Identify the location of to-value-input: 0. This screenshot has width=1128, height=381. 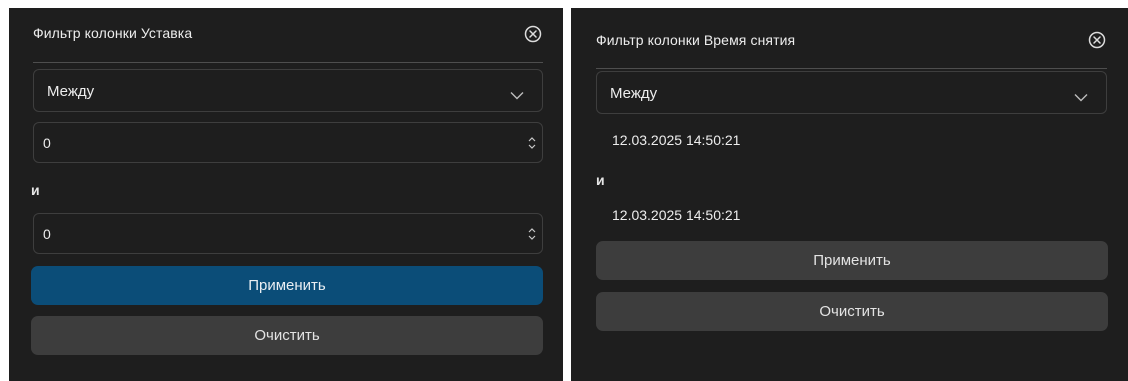
(288, 233).